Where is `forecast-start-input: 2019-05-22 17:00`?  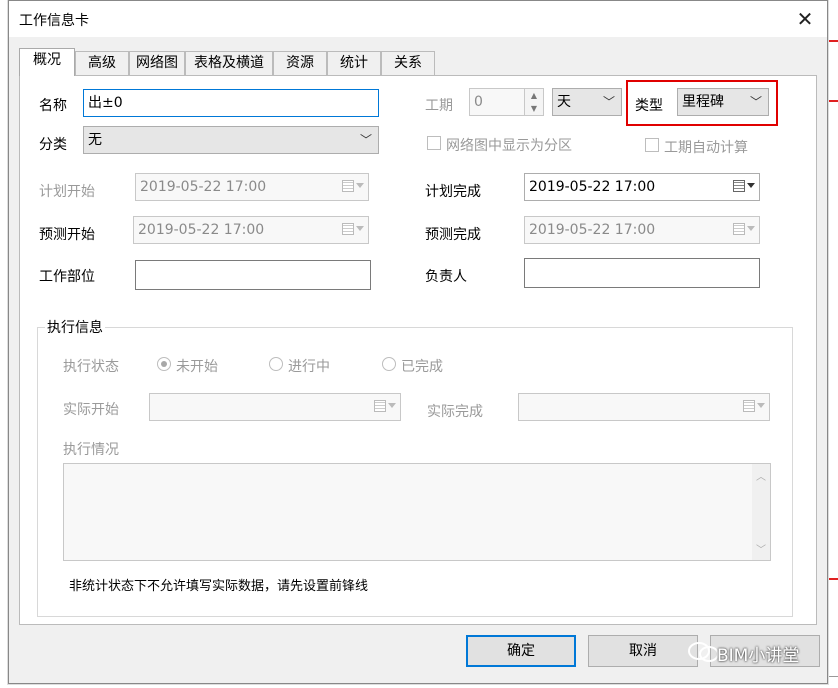 forecast-start-input: 2019-05-22 17:00 is located at coordinates (251, 230).